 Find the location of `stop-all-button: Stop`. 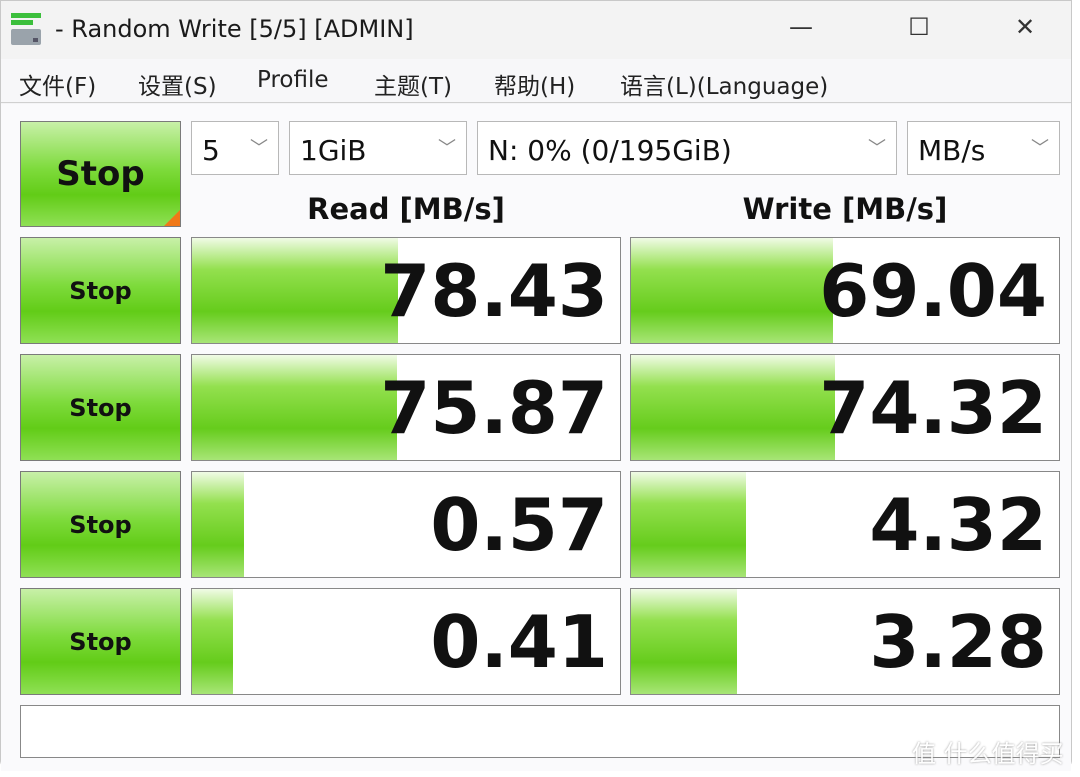

stop-all-button: Stop is located at coordinates (100, 174).